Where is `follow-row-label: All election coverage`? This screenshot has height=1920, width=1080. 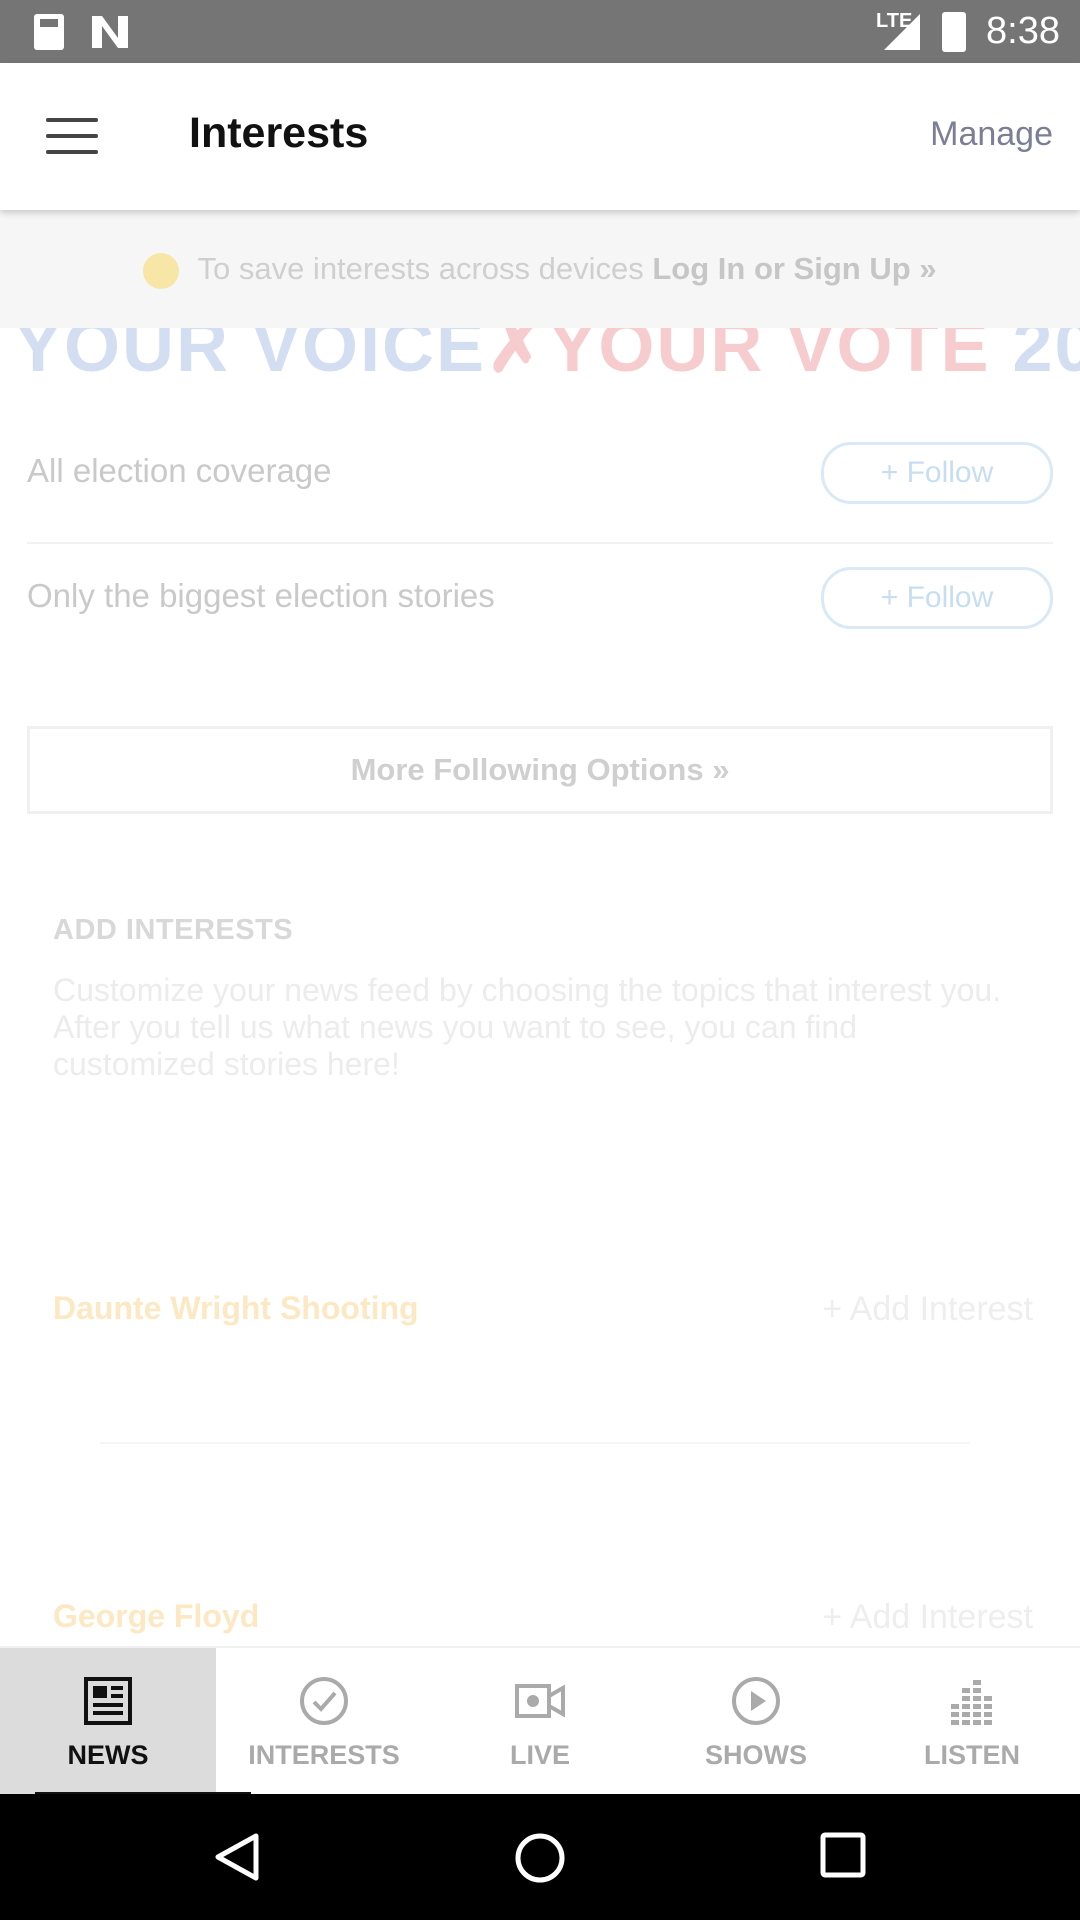
follow-row-label: All election coverage is located at coordinates (179, 470).